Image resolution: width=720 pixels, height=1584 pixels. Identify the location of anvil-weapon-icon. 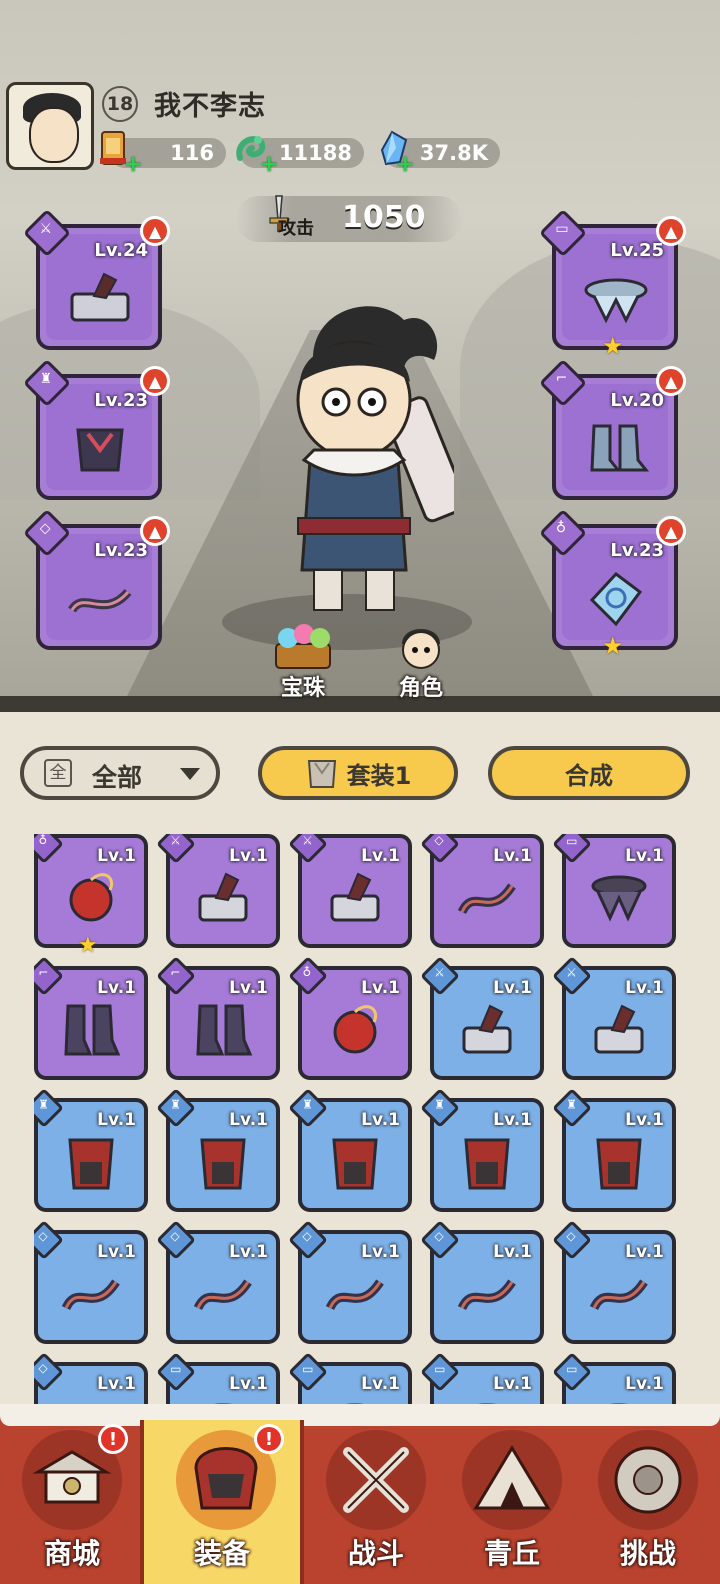
(100, 297).